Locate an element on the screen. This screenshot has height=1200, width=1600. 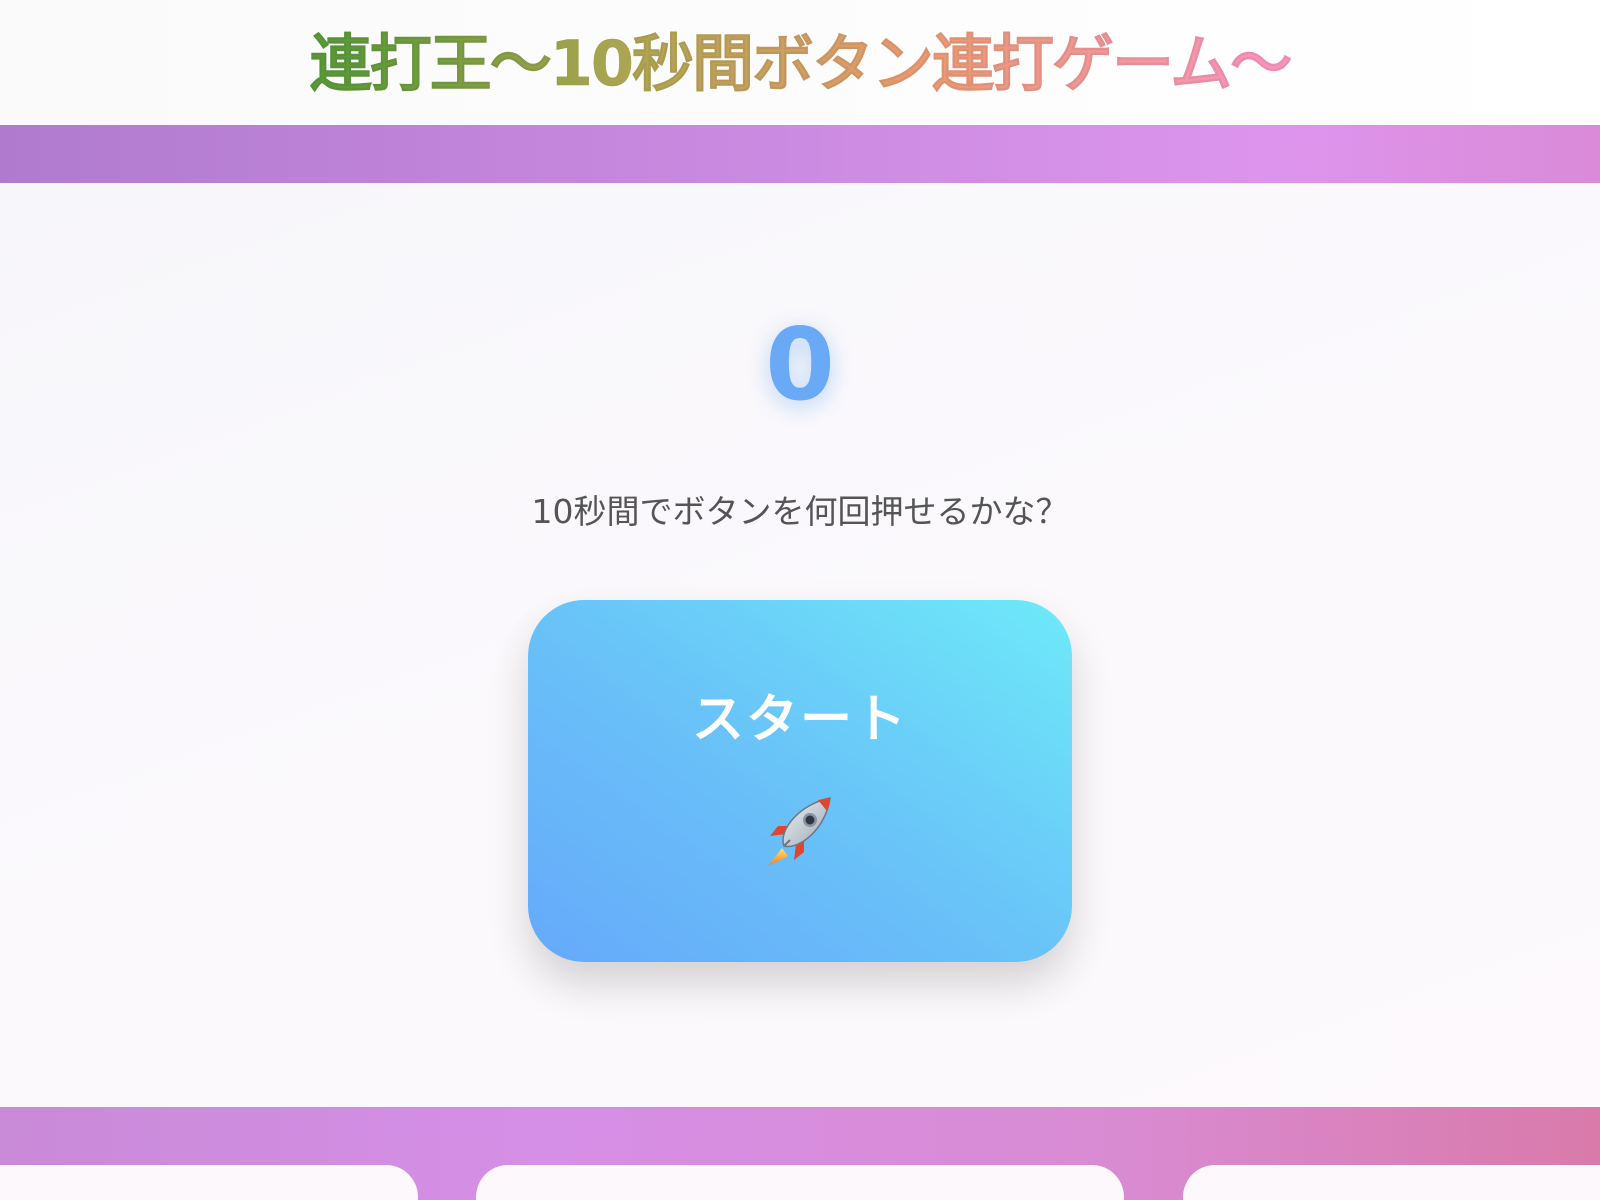
header: 連打王〜10秒間ボタン連打ゲーム〜 is located at coordinates (800, 62).